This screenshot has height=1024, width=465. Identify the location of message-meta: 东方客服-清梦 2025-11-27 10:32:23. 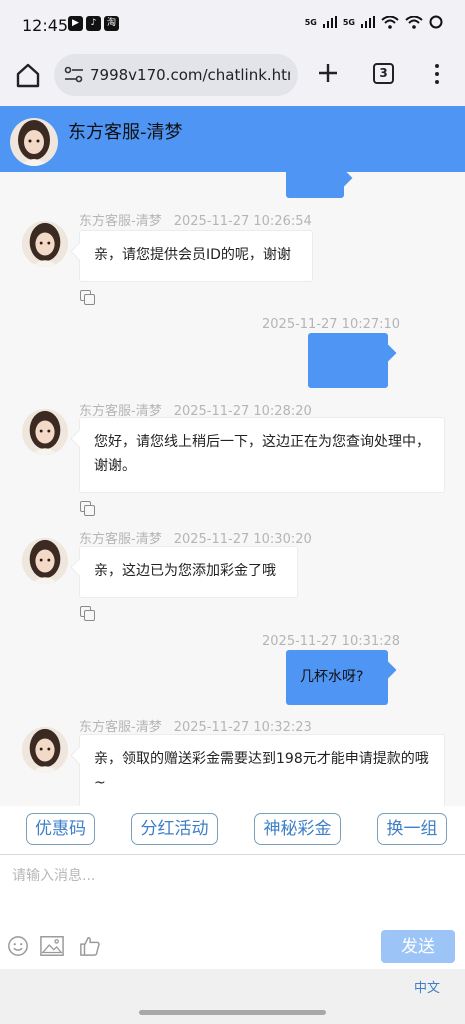
(195, 725).